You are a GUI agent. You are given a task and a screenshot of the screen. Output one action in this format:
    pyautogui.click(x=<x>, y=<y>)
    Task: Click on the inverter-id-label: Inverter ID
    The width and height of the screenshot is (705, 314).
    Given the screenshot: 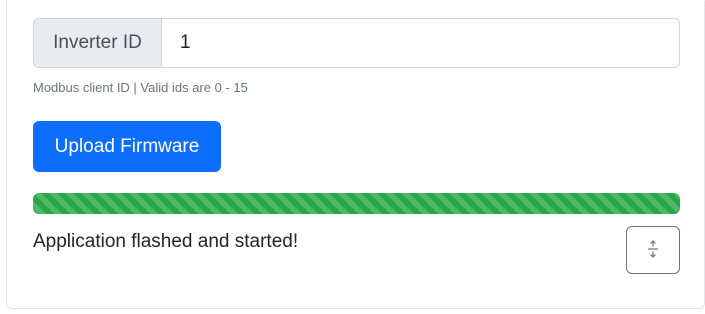 What is the action you would take?
    pyautogui.click(x=97, y=43)
    